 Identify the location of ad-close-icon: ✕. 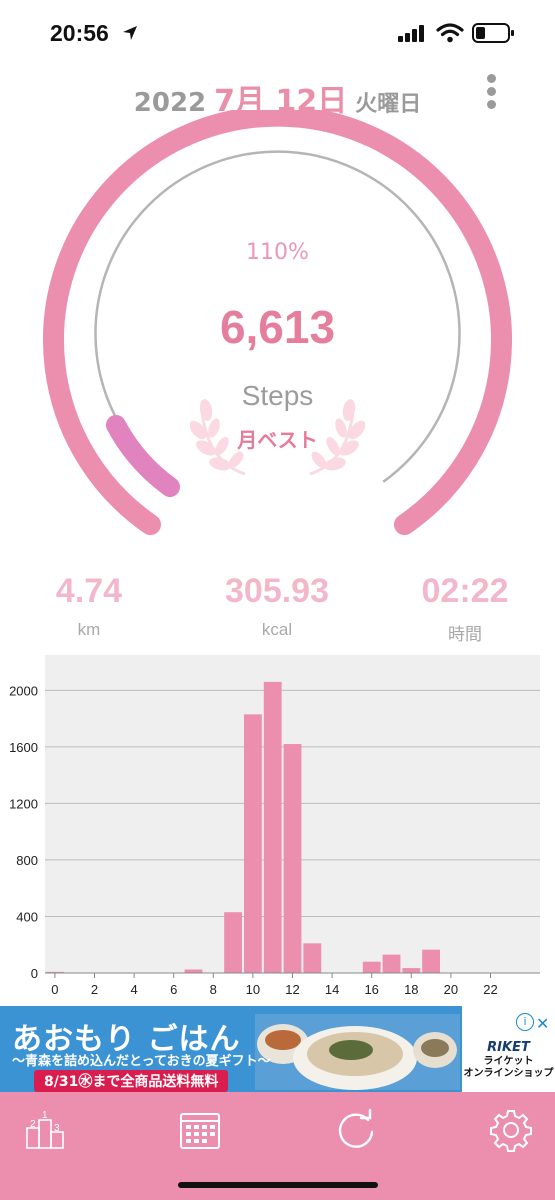
(542, 1023).